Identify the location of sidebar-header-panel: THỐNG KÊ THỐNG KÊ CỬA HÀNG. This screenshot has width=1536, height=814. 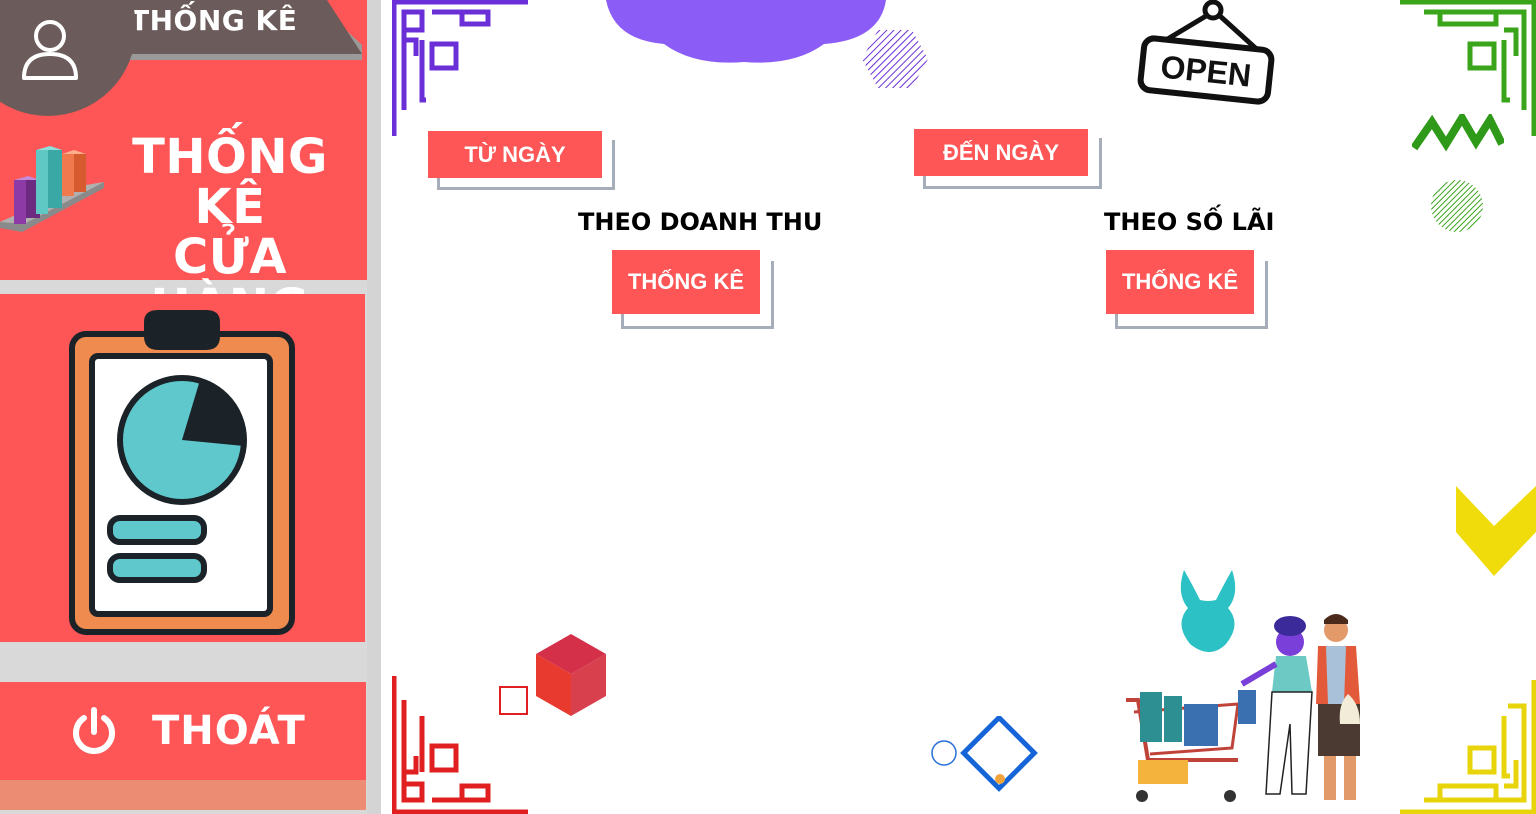
(183, 166).